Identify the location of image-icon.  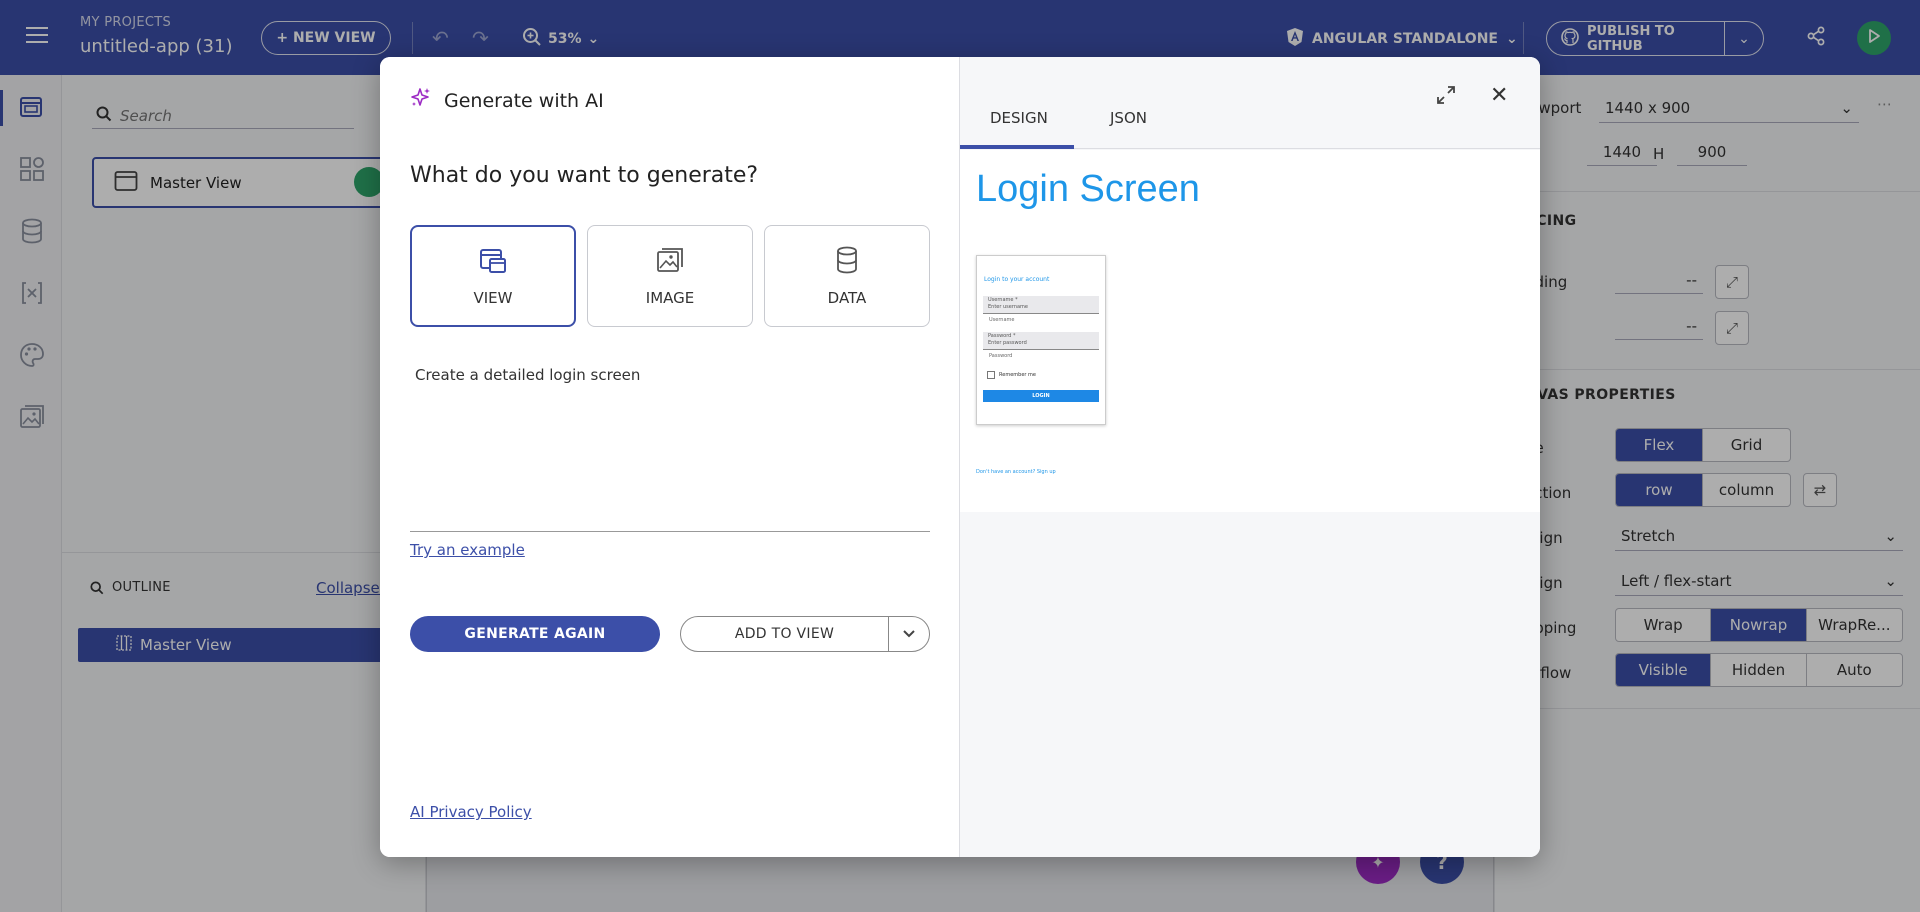
(670, 262).